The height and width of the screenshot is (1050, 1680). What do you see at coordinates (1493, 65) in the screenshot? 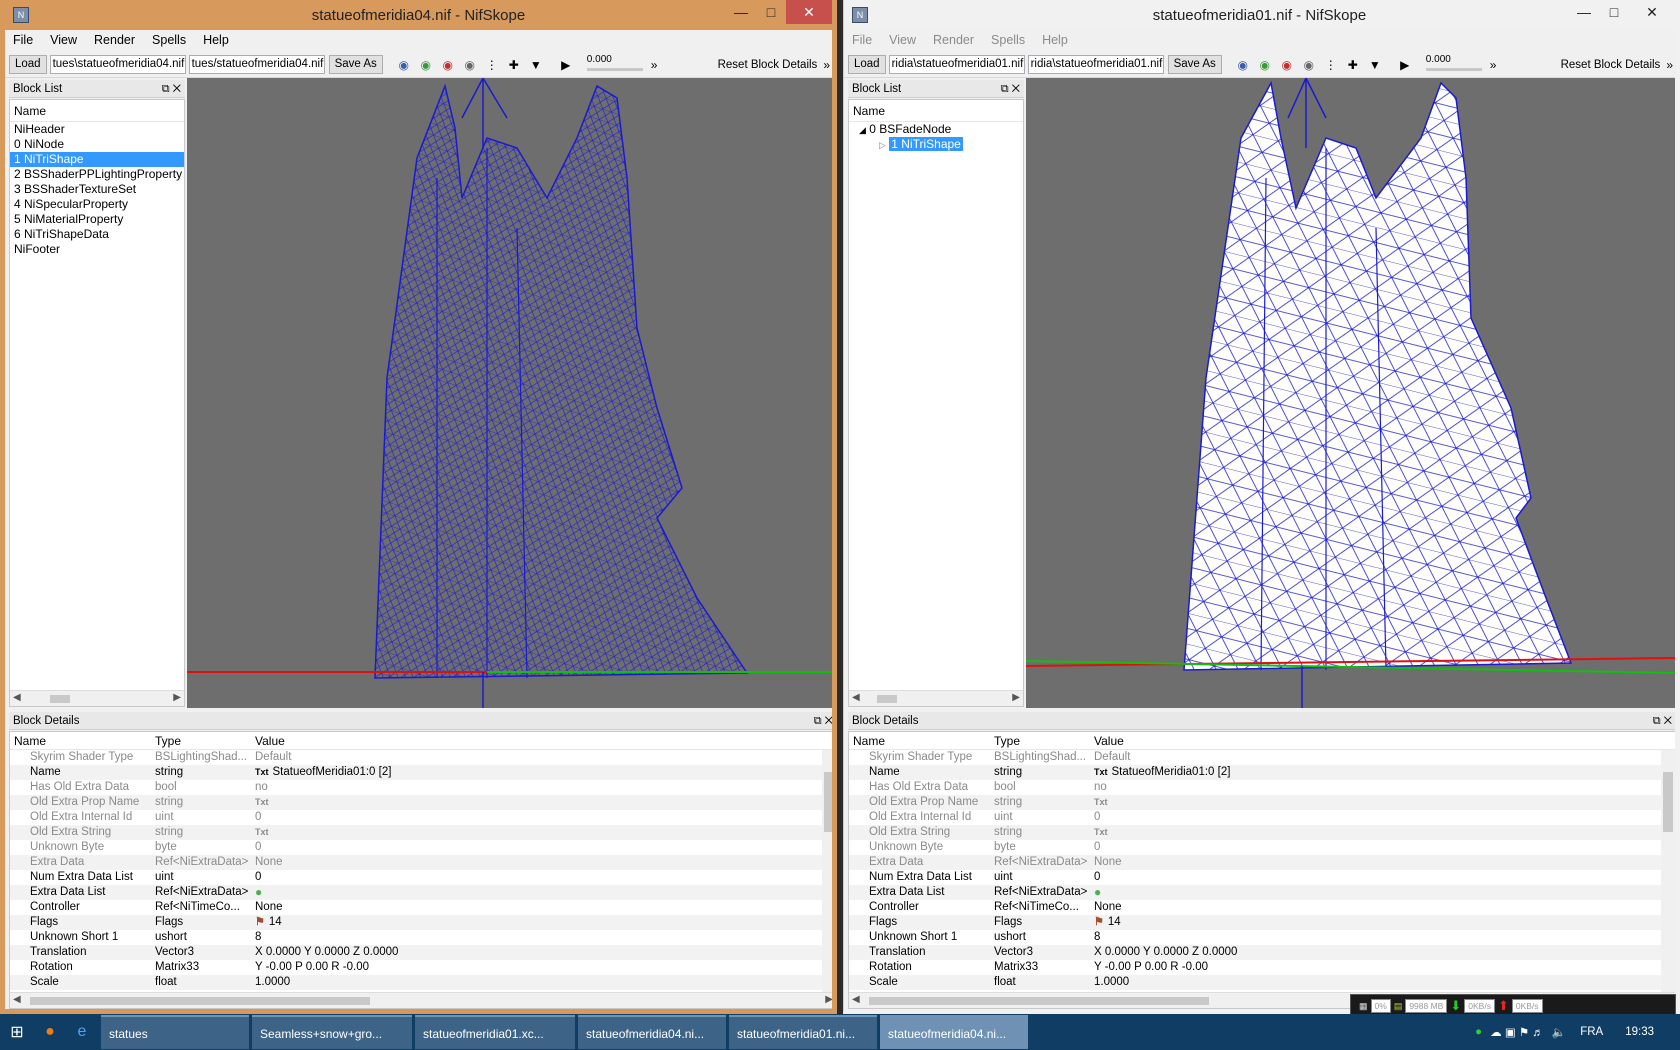
I see `more-icon: »` at bounding box center [1493, 65].